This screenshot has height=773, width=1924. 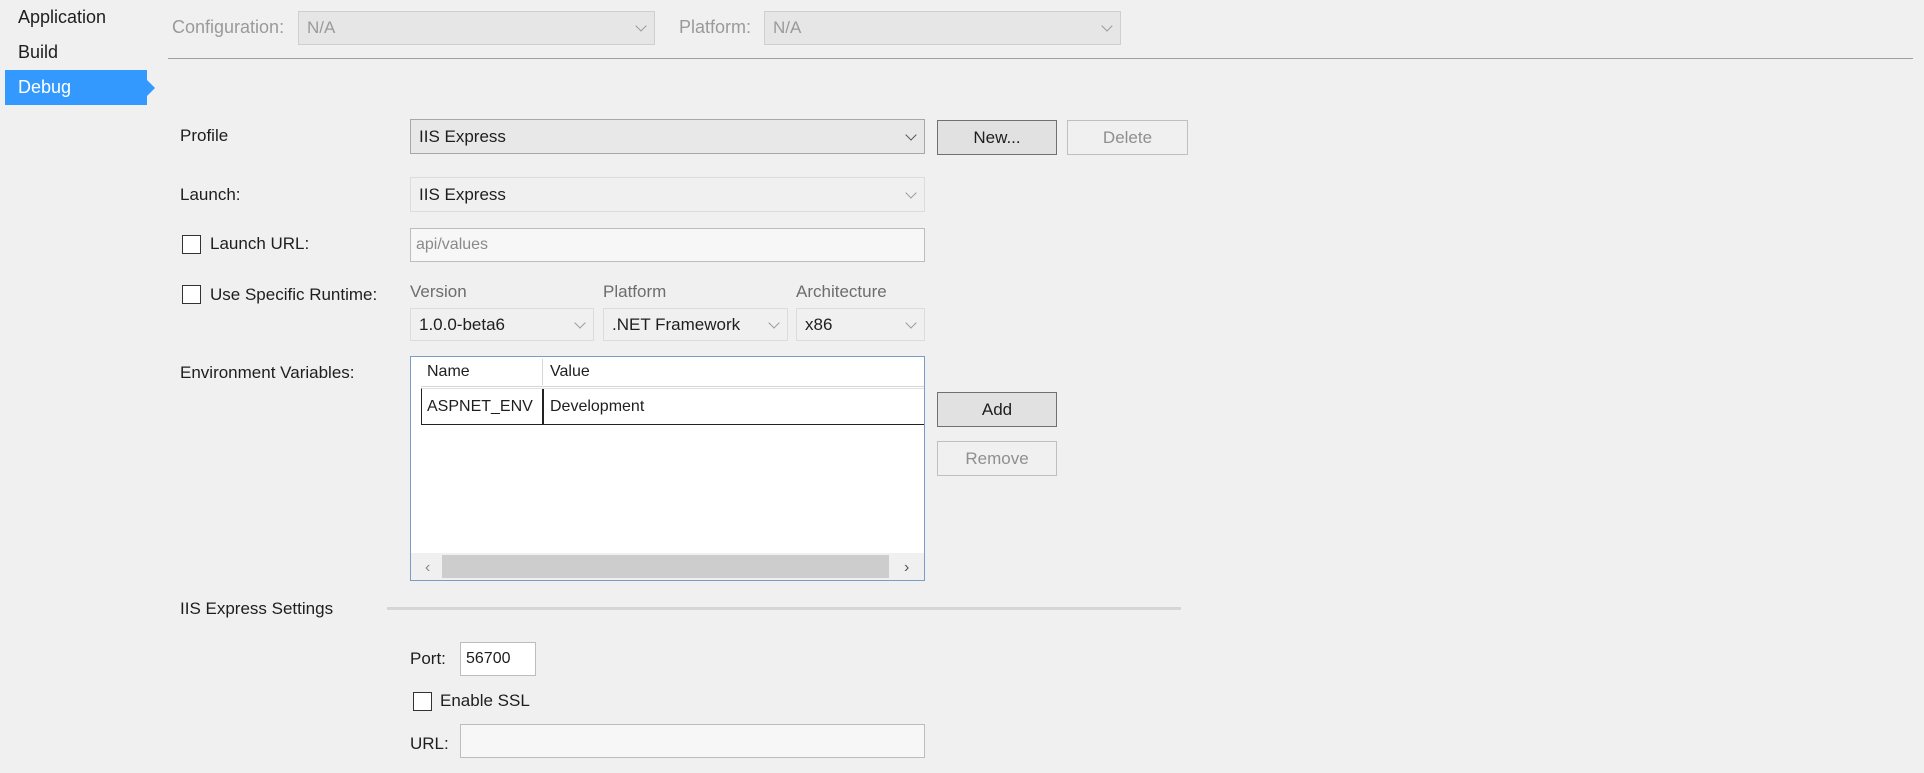 What do you see at coordinates (997, 409) in the screenshot?
I see `add-env-button: Add` at bounding box center [997, 409].